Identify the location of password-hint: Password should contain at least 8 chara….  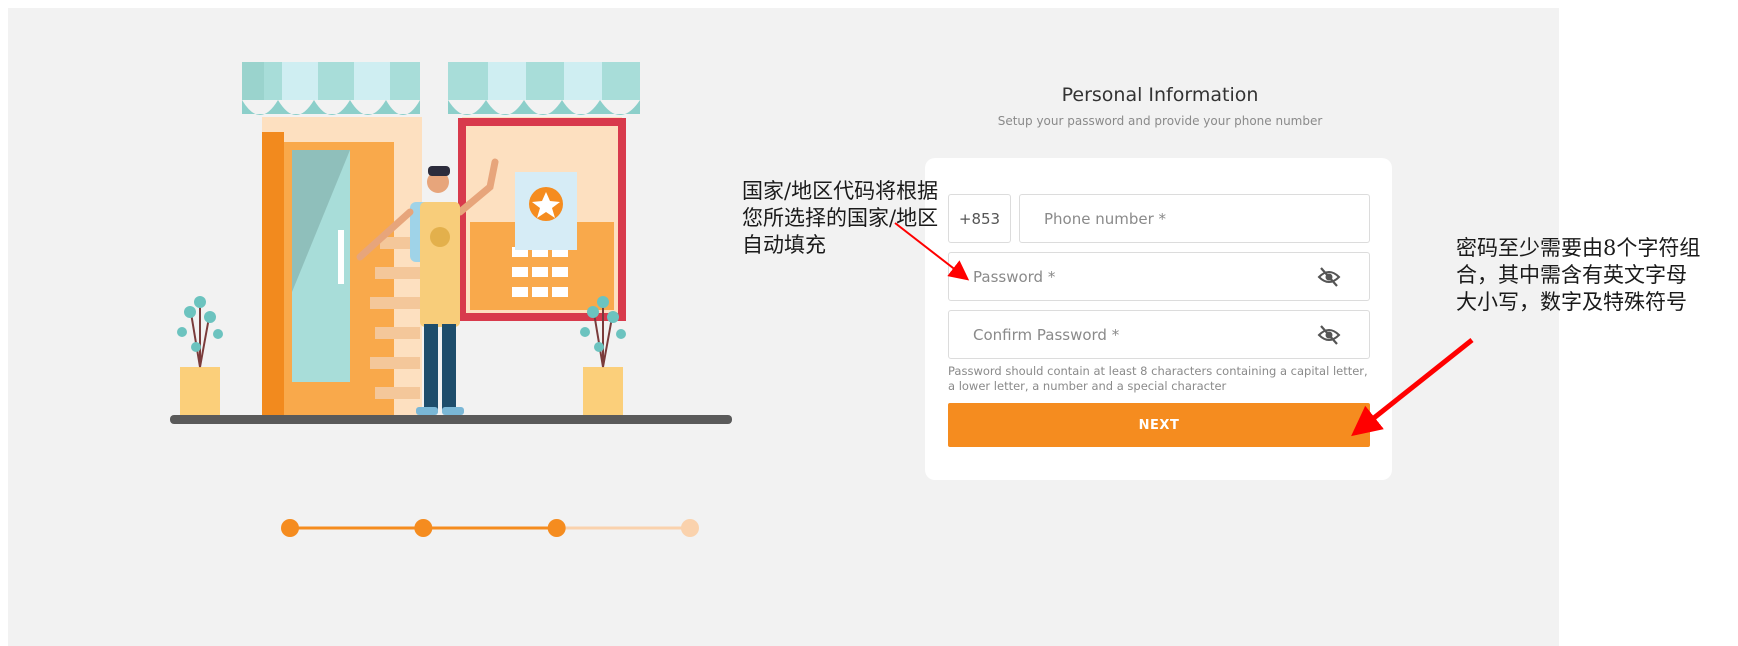
(1158, 378).